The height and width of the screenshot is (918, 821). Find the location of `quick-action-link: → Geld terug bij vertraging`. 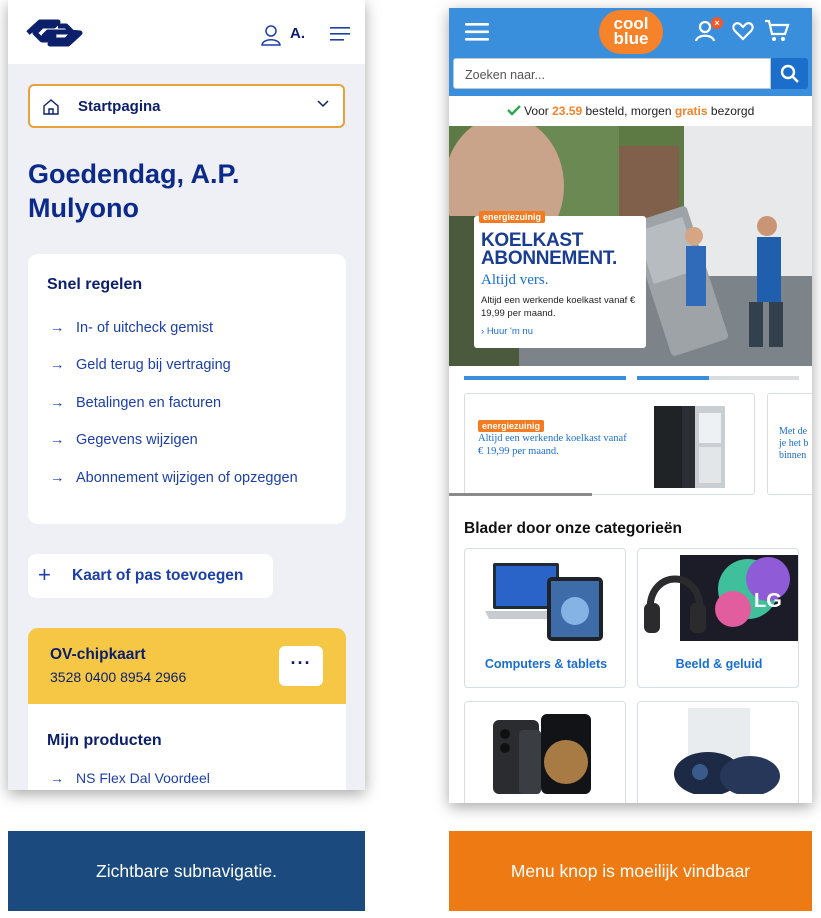

quick-action-link: → Geld terug bij vertraging is located at coordinates (140, 365).